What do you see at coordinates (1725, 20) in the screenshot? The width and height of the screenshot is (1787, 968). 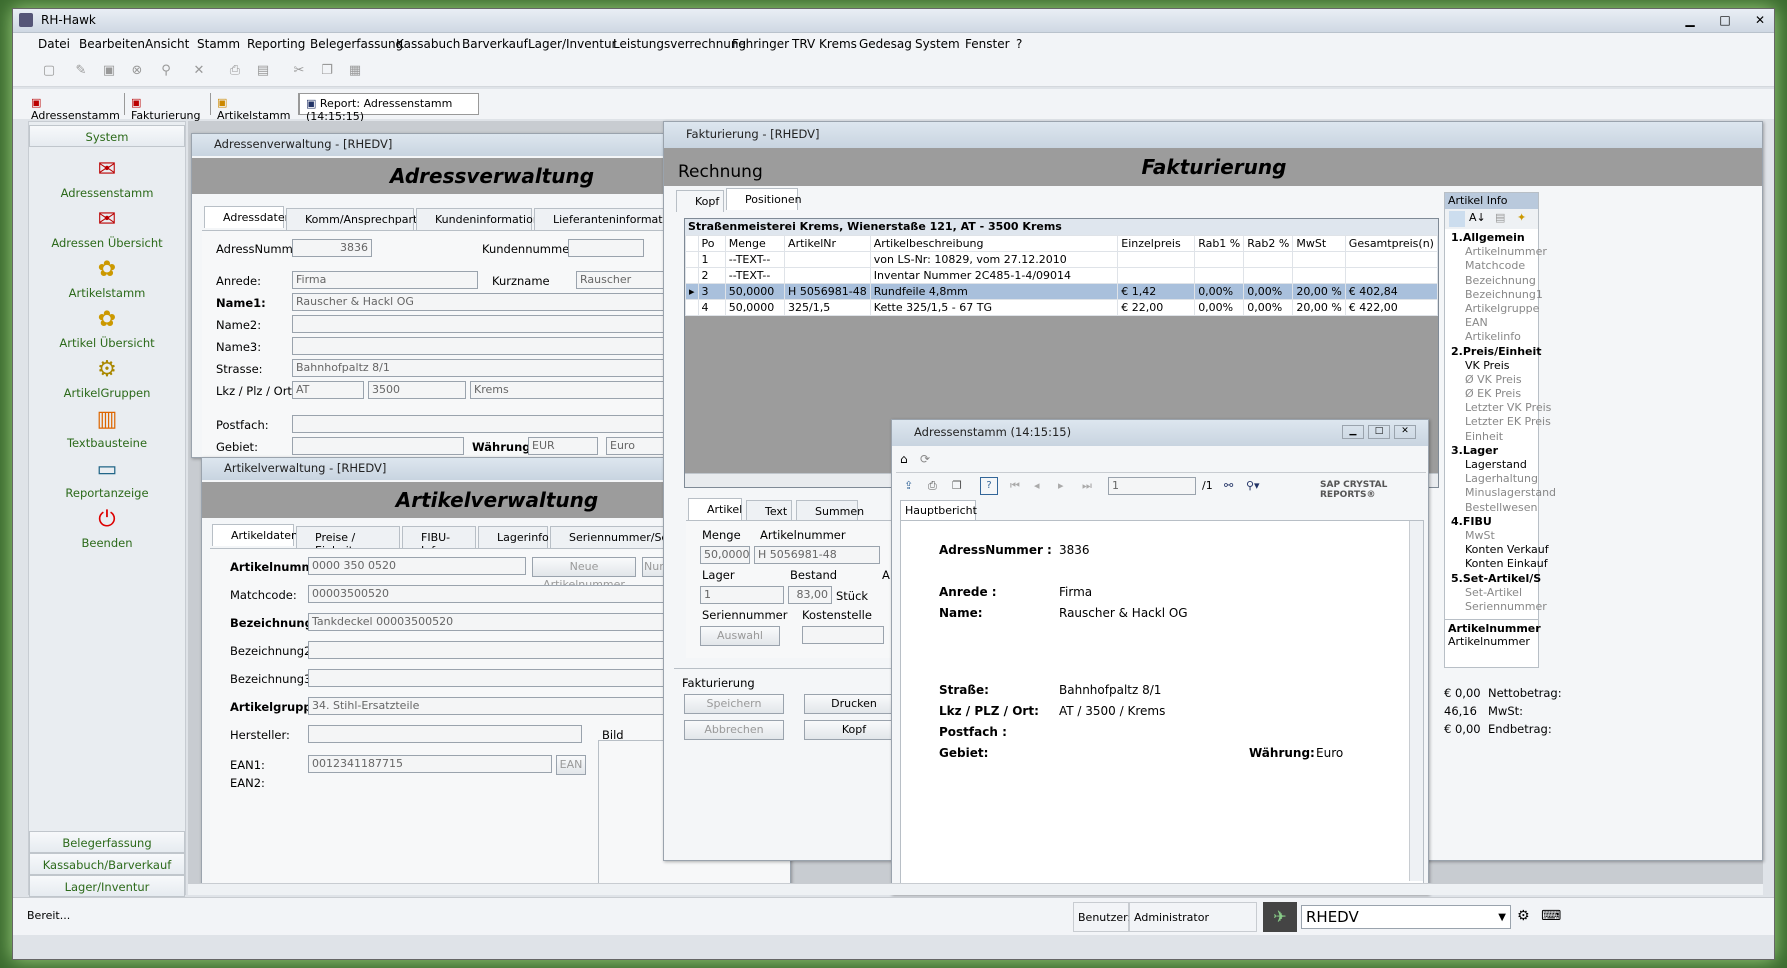 I see `maximize-button: □` at bounding box center [1725, 20].